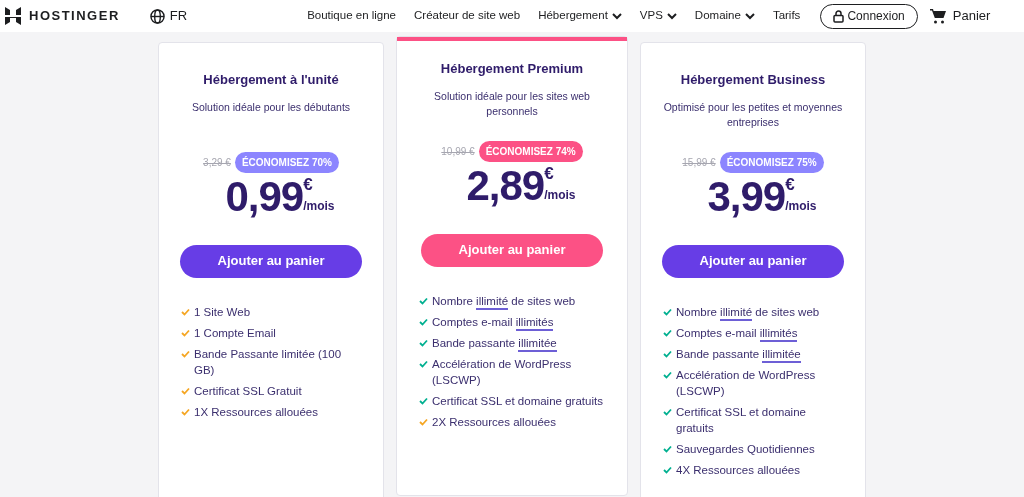 This screenshot has width=1024, height=497. I want to click on plan-description: Solution idéale pour les débutants, so click(271, 107).